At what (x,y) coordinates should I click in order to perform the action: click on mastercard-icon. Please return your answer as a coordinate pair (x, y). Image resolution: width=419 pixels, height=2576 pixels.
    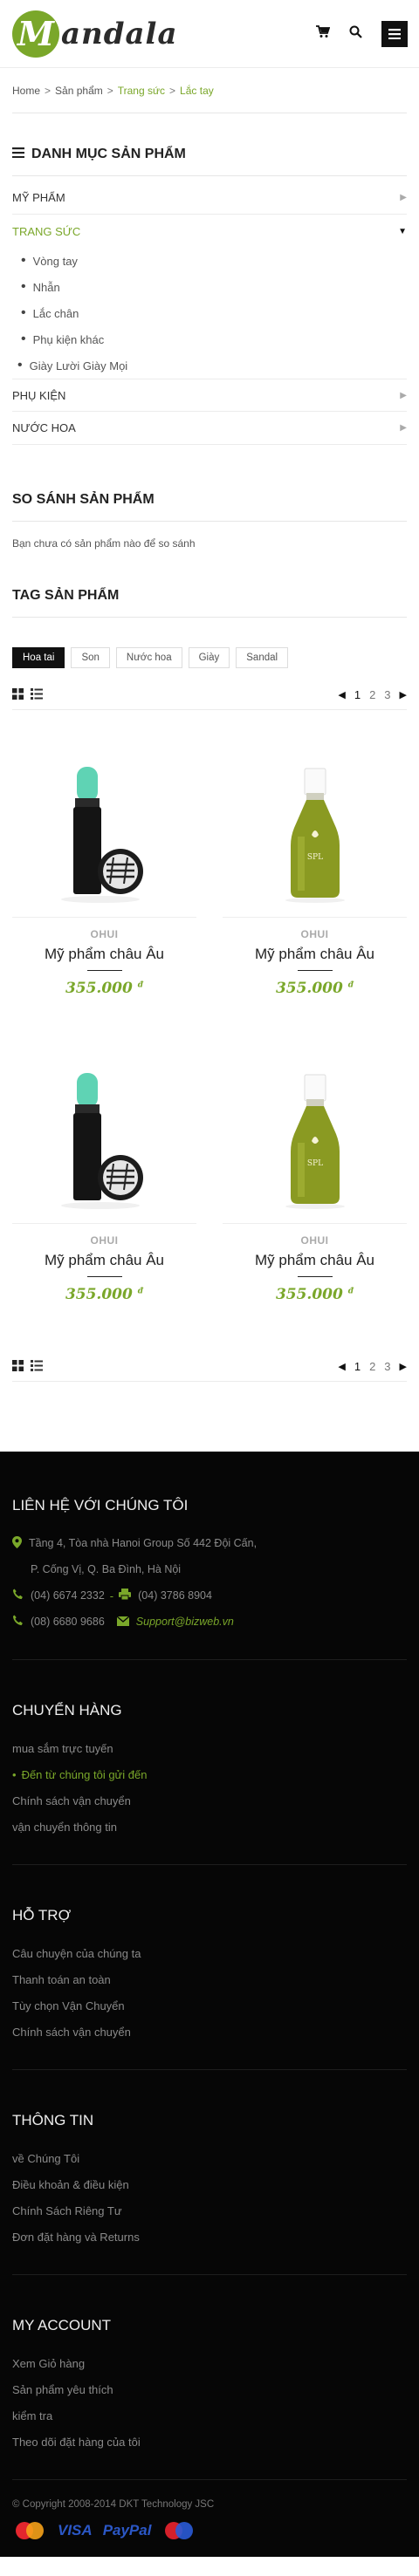
    Looking at the image, I should click on (30, 2530).